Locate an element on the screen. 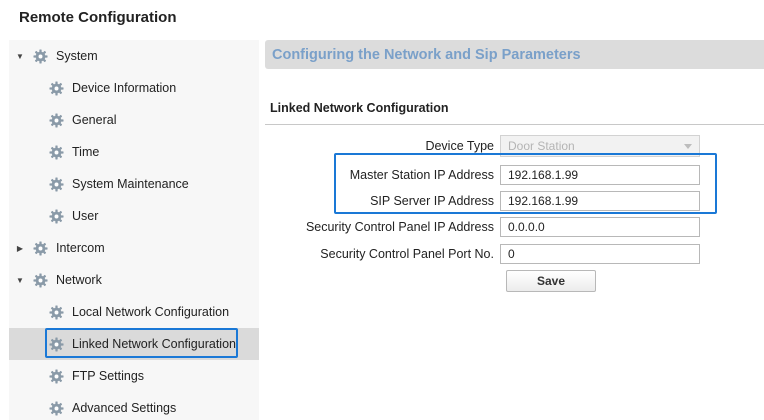  master-ip-row: Master Station IP Address is located at coordinates (490, 175).